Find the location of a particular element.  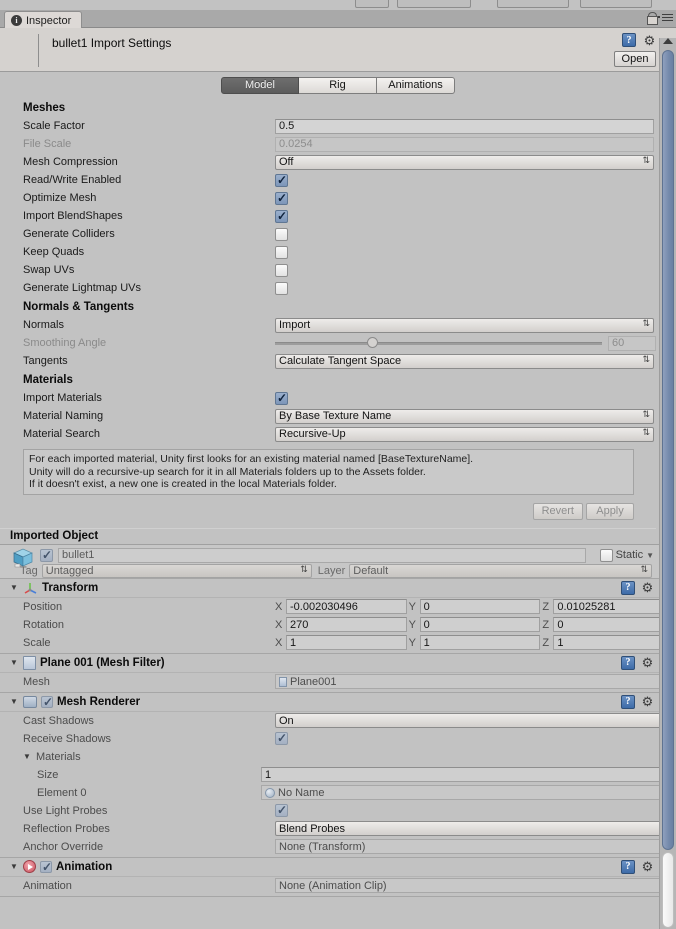

checkbox-use-light-probes is located at coordinates (281, 810).